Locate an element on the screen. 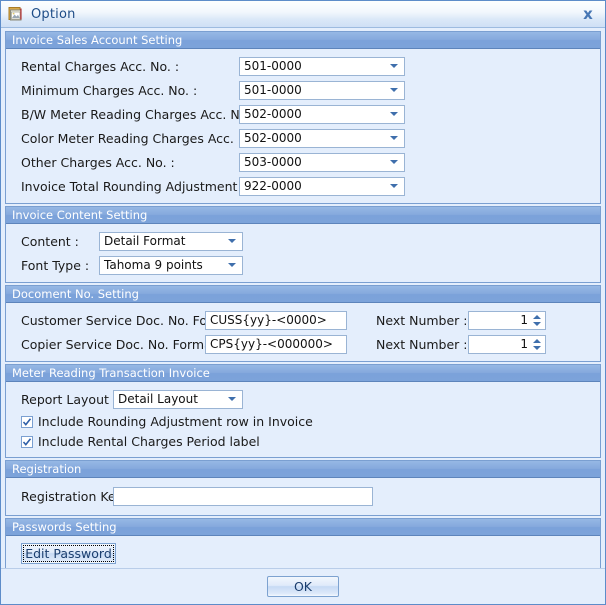  combo-content-format: Detail Format is located at coordinates (171, 241).